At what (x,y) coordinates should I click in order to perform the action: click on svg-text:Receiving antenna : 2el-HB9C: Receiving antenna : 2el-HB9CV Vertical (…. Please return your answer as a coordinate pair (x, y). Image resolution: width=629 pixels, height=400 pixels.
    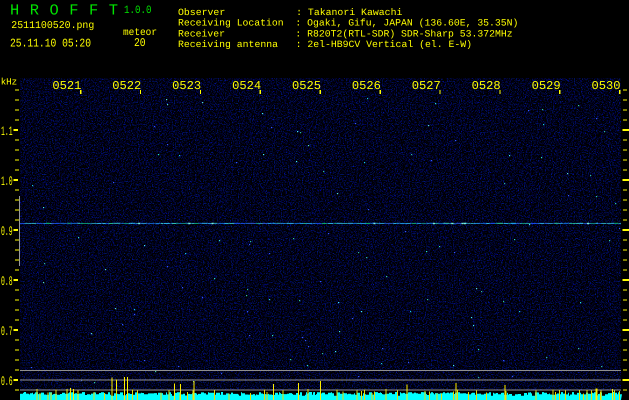
    Looking at the image, I should click on (325, 44).